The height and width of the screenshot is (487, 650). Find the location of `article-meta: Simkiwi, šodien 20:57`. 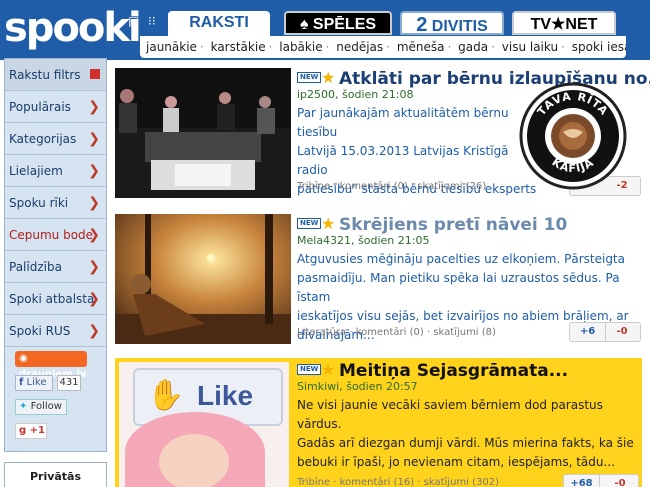

article-meta: Simkiwi, šodien 20:57 is located at coordinates (357, 386).